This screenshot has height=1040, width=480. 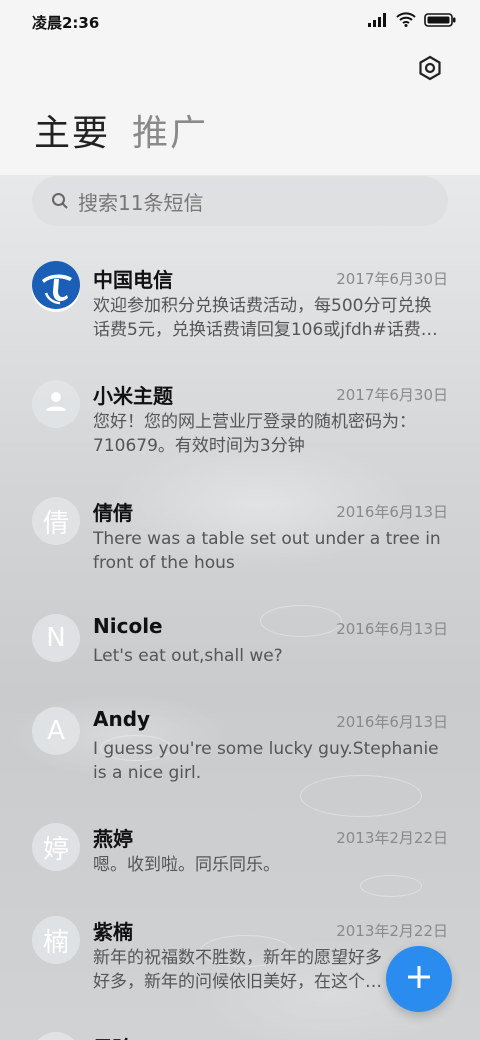 I want to click on contact-name: Nicole, so click(x=128, y=626).